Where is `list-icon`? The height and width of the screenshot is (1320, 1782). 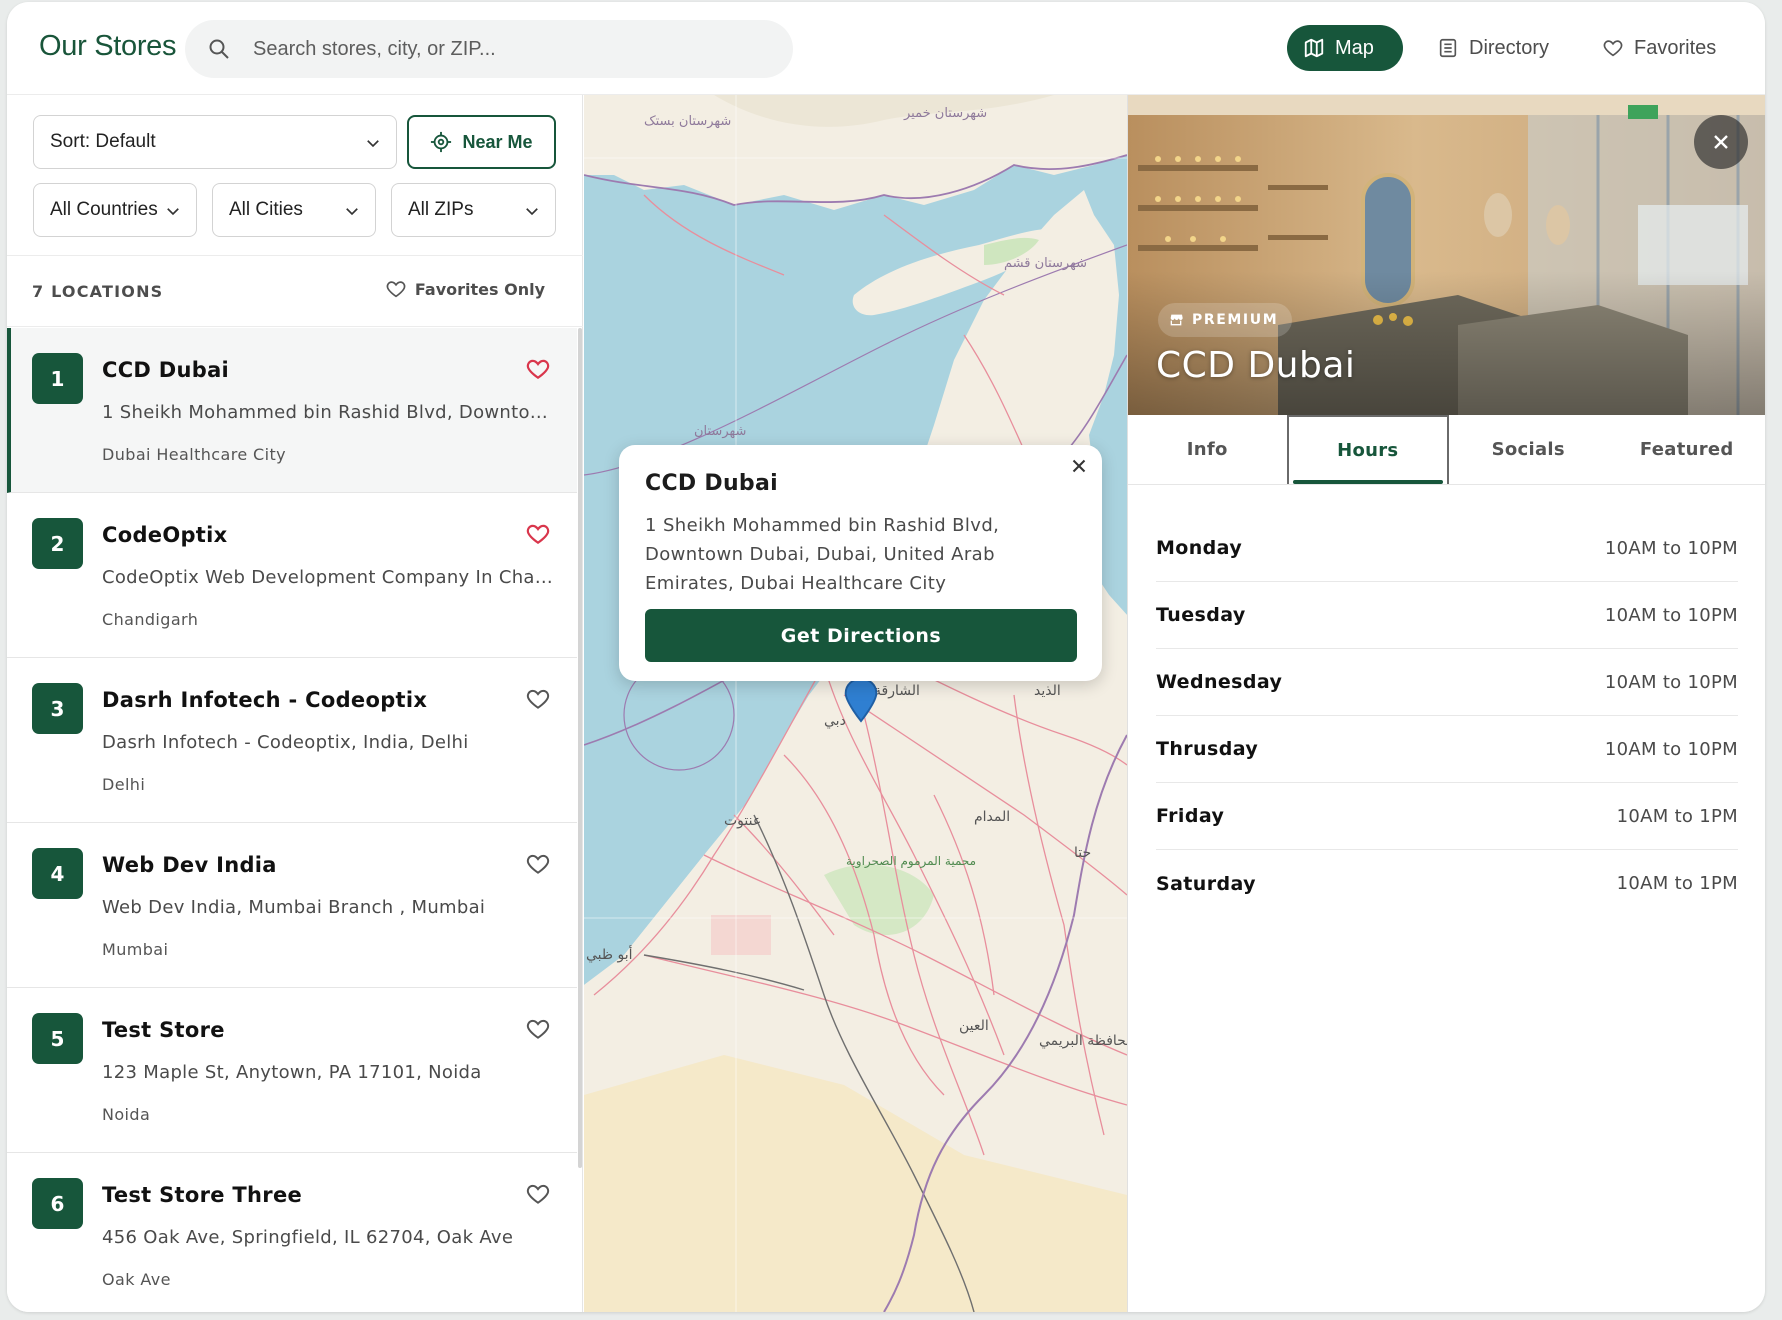
list-icon is located at coordinates (1448, 48).